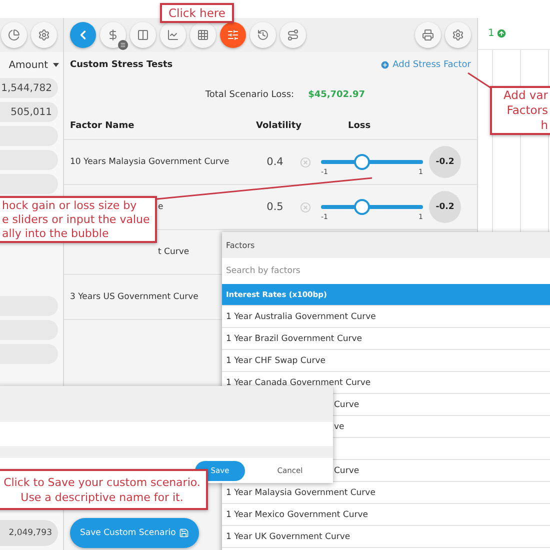  What do you see at coordinates (56, 65) in the screenshot?
I see `caret-icon` at bounding box center [56, 65].